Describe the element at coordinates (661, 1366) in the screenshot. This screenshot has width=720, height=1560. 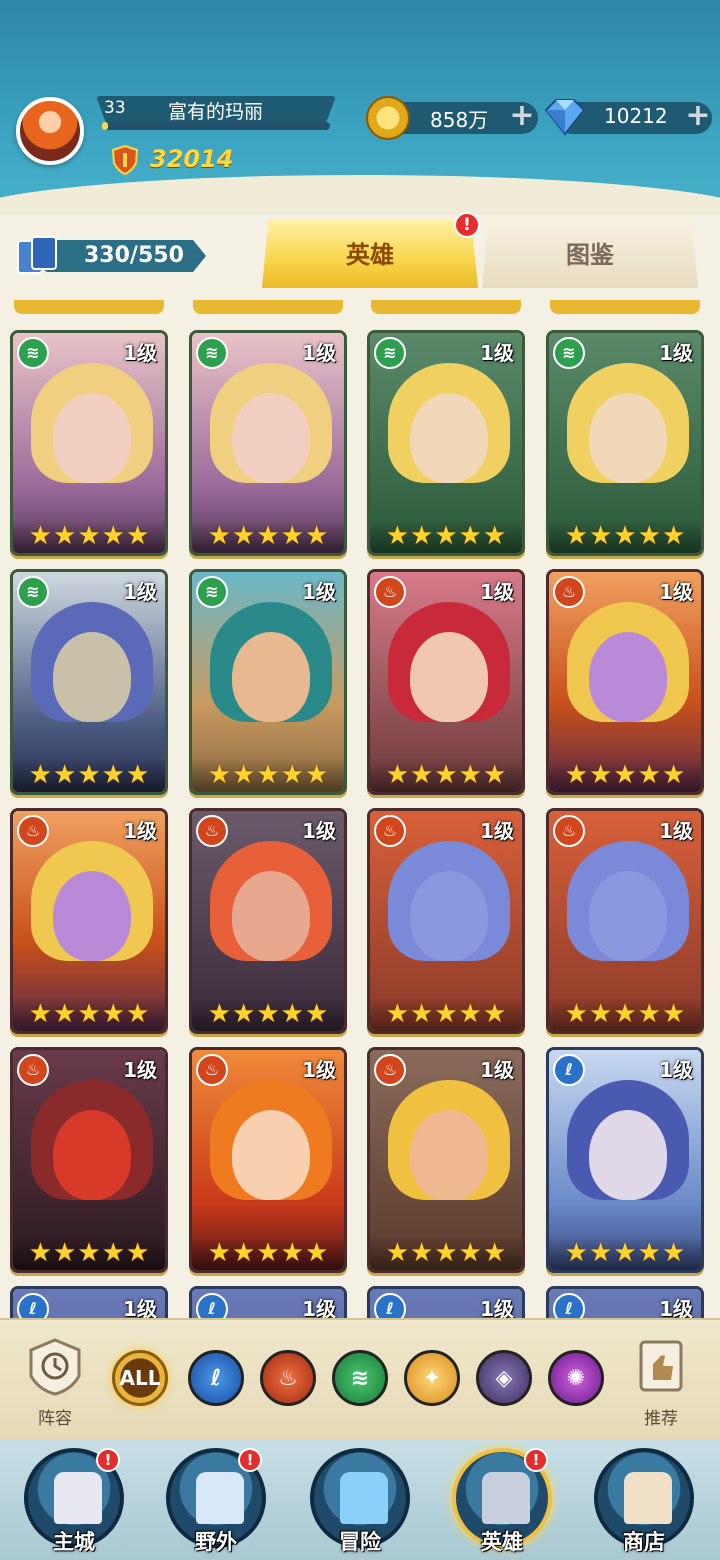
I see `thumbs-up-icon` at that location.